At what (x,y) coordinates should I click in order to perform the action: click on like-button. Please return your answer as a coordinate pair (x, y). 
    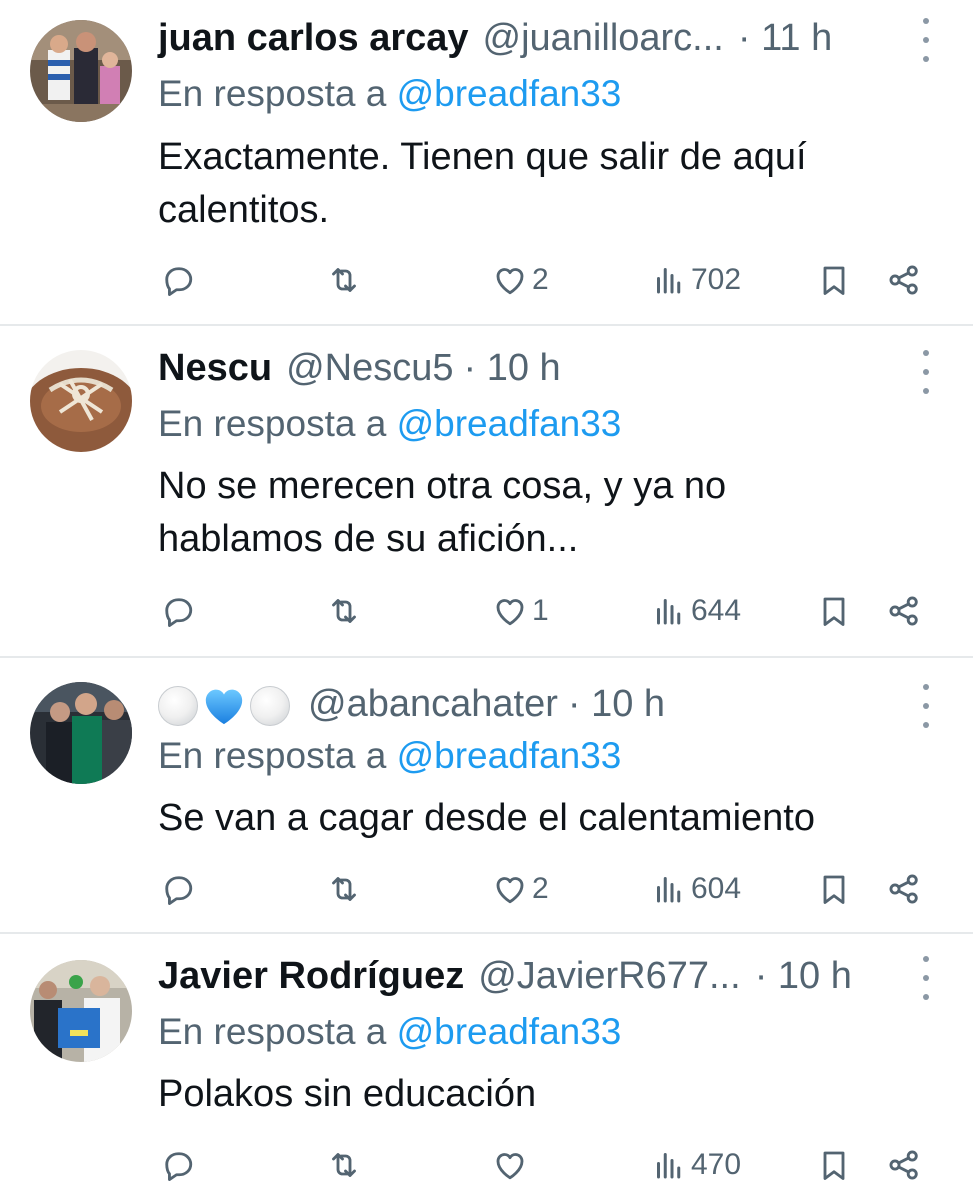
    Looking at the image, I should click on (512, 1165).